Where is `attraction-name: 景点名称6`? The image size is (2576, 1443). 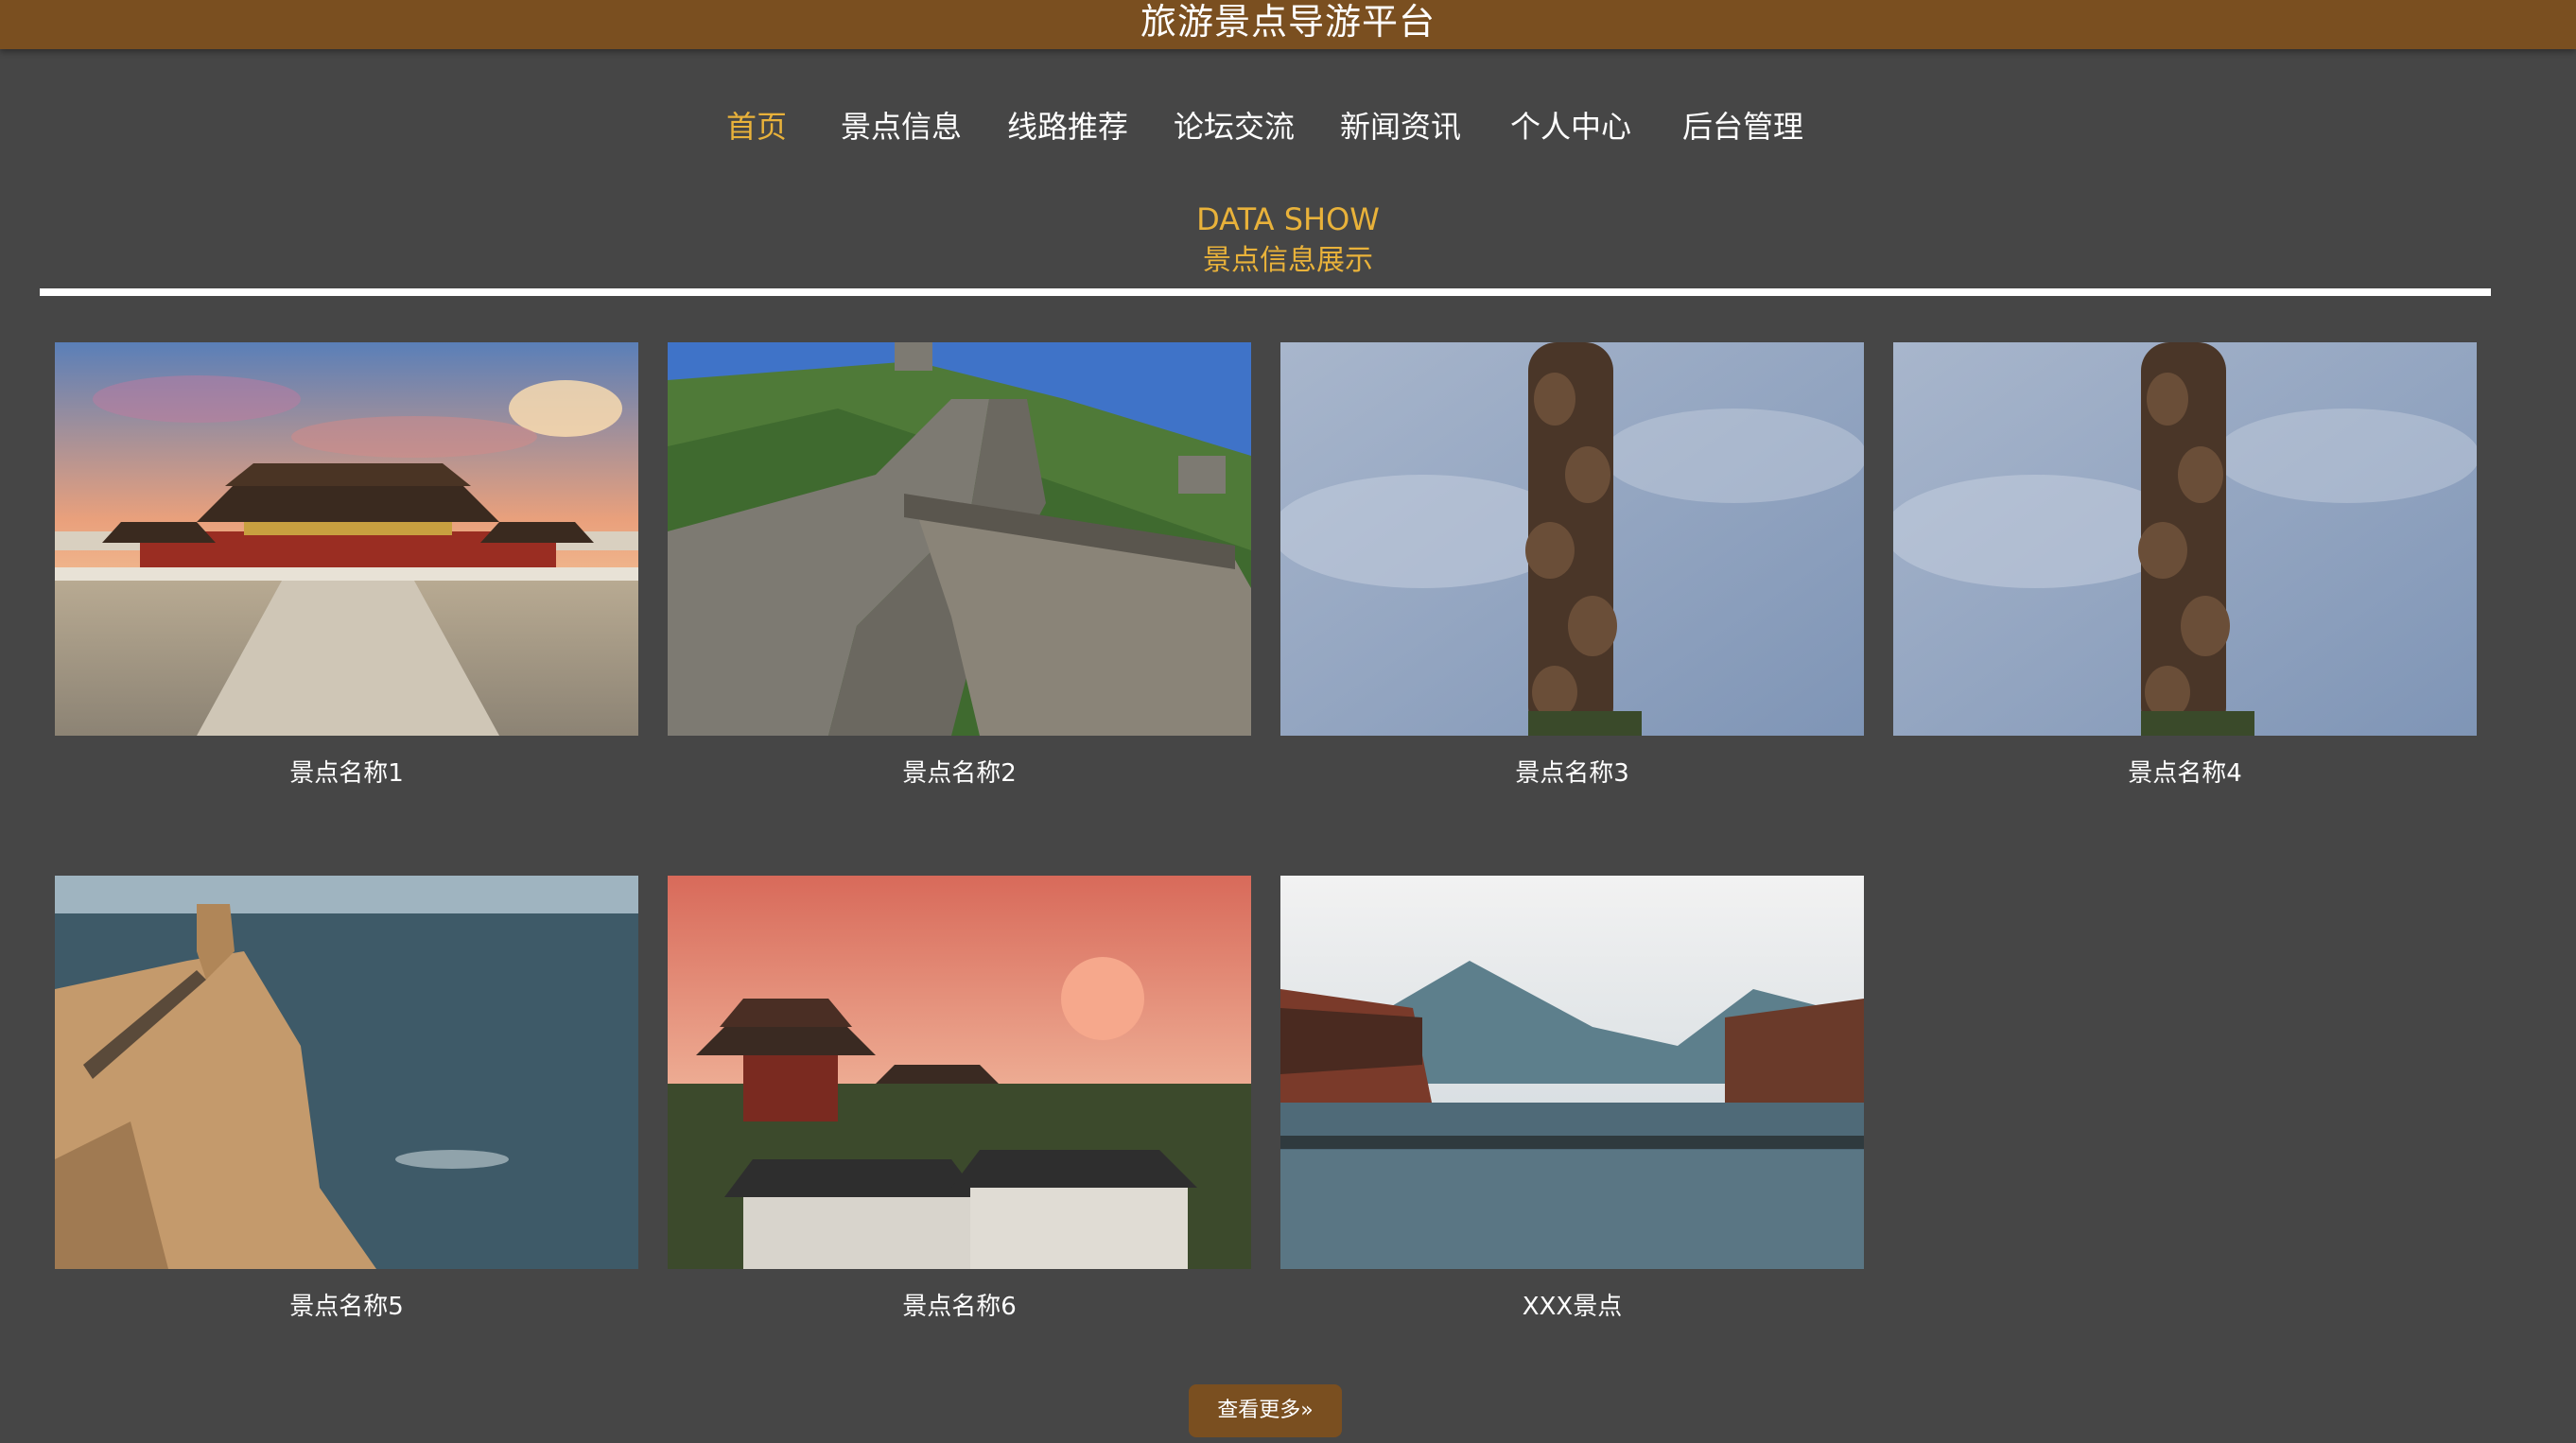
attraction-name: 景点名称6 is located at coordinates (959, 1307).